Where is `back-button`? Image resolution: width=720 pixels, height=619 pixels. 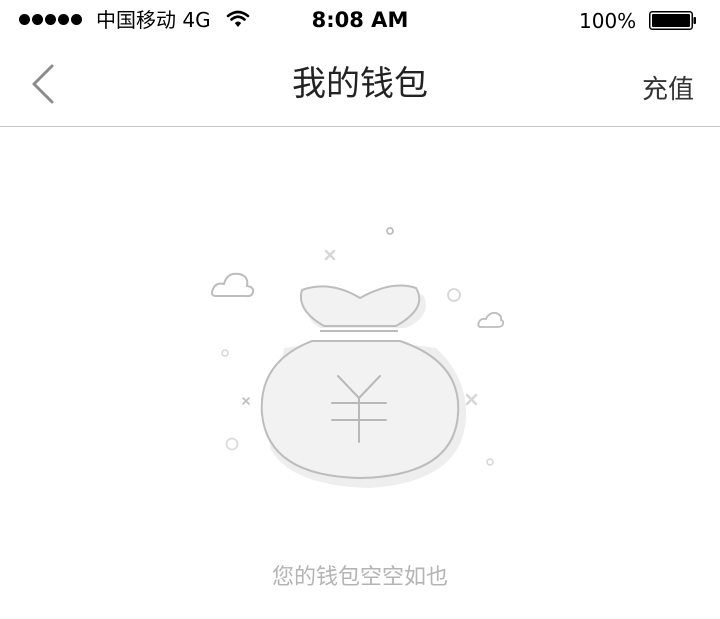
back-button is located at coordinates (42, 84).